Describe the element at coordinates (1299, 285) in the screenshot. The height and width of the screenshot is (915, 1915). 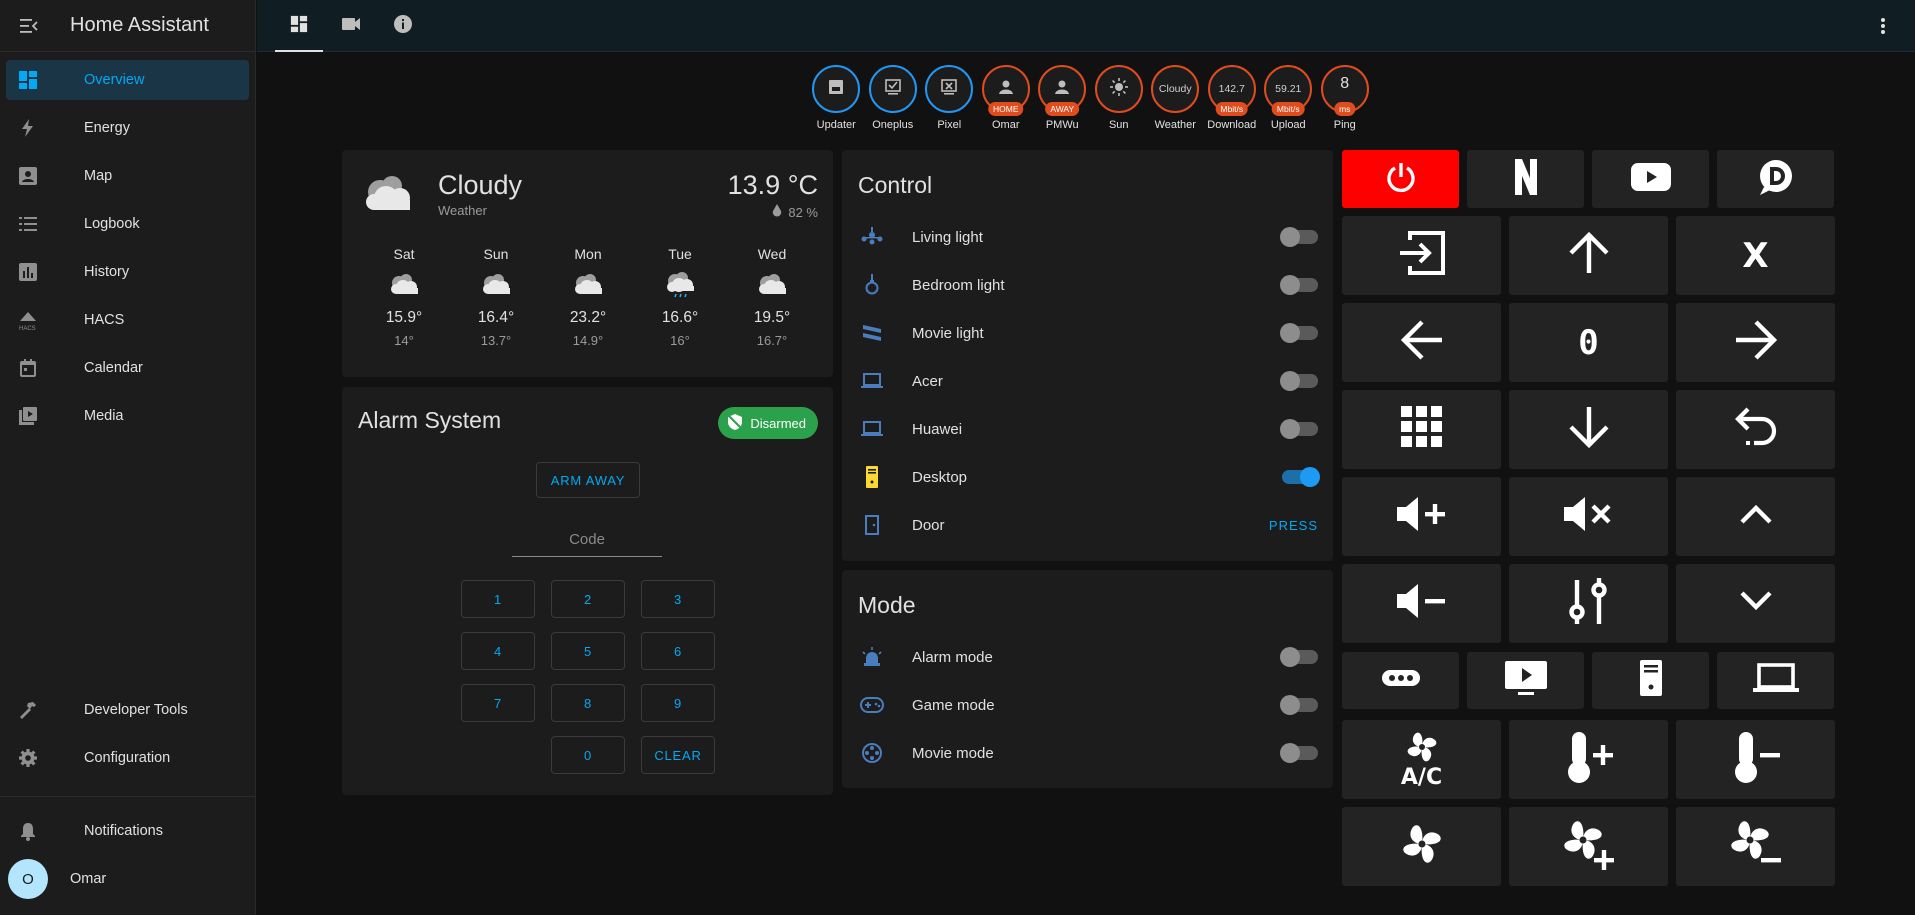
I see `bedroom-light-toggle` at that location.